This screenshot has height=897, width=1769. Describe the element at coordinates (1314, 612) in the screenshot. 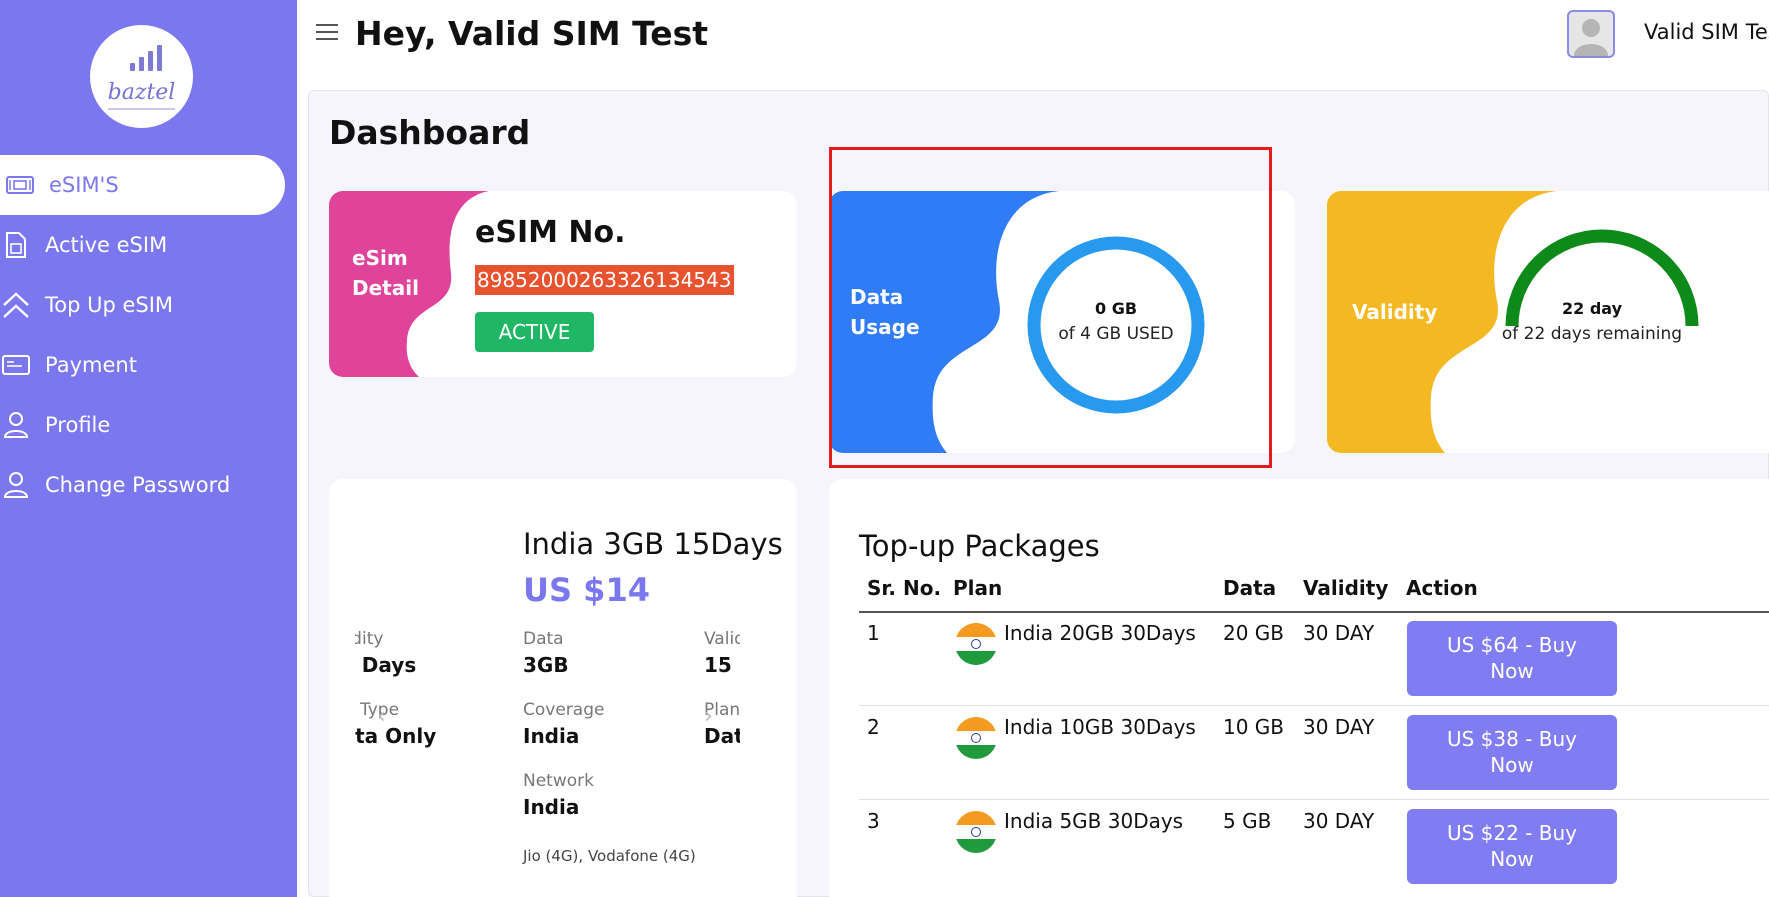

I see `header-divider` at that location.